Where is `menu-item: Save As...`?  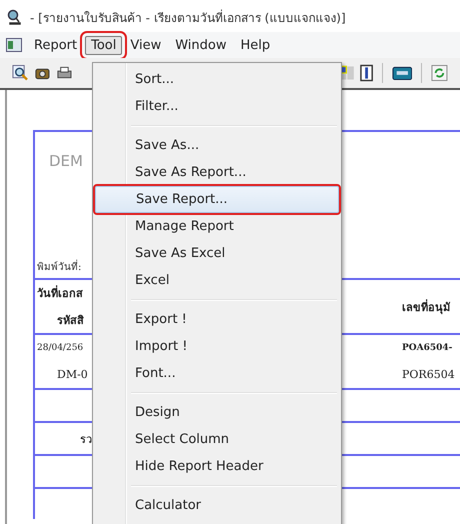 menu-item: Save As... is located at coordinates (217, 145).